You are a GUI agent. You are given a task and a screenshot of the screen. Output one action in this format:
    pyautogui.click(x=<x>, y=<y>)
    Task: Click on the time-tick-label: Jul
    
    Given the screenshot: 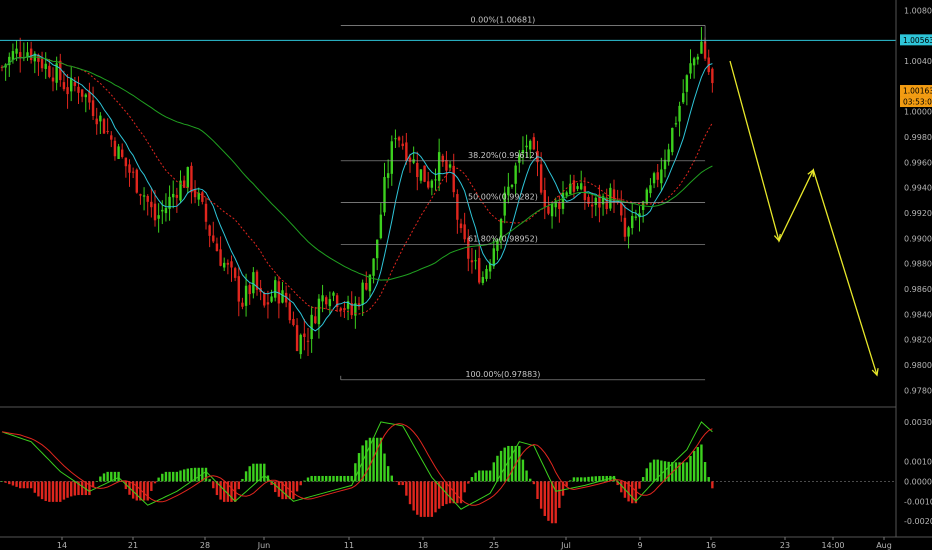 What is the action you would take?
    pyautogui.click(x=565, y=545)
    